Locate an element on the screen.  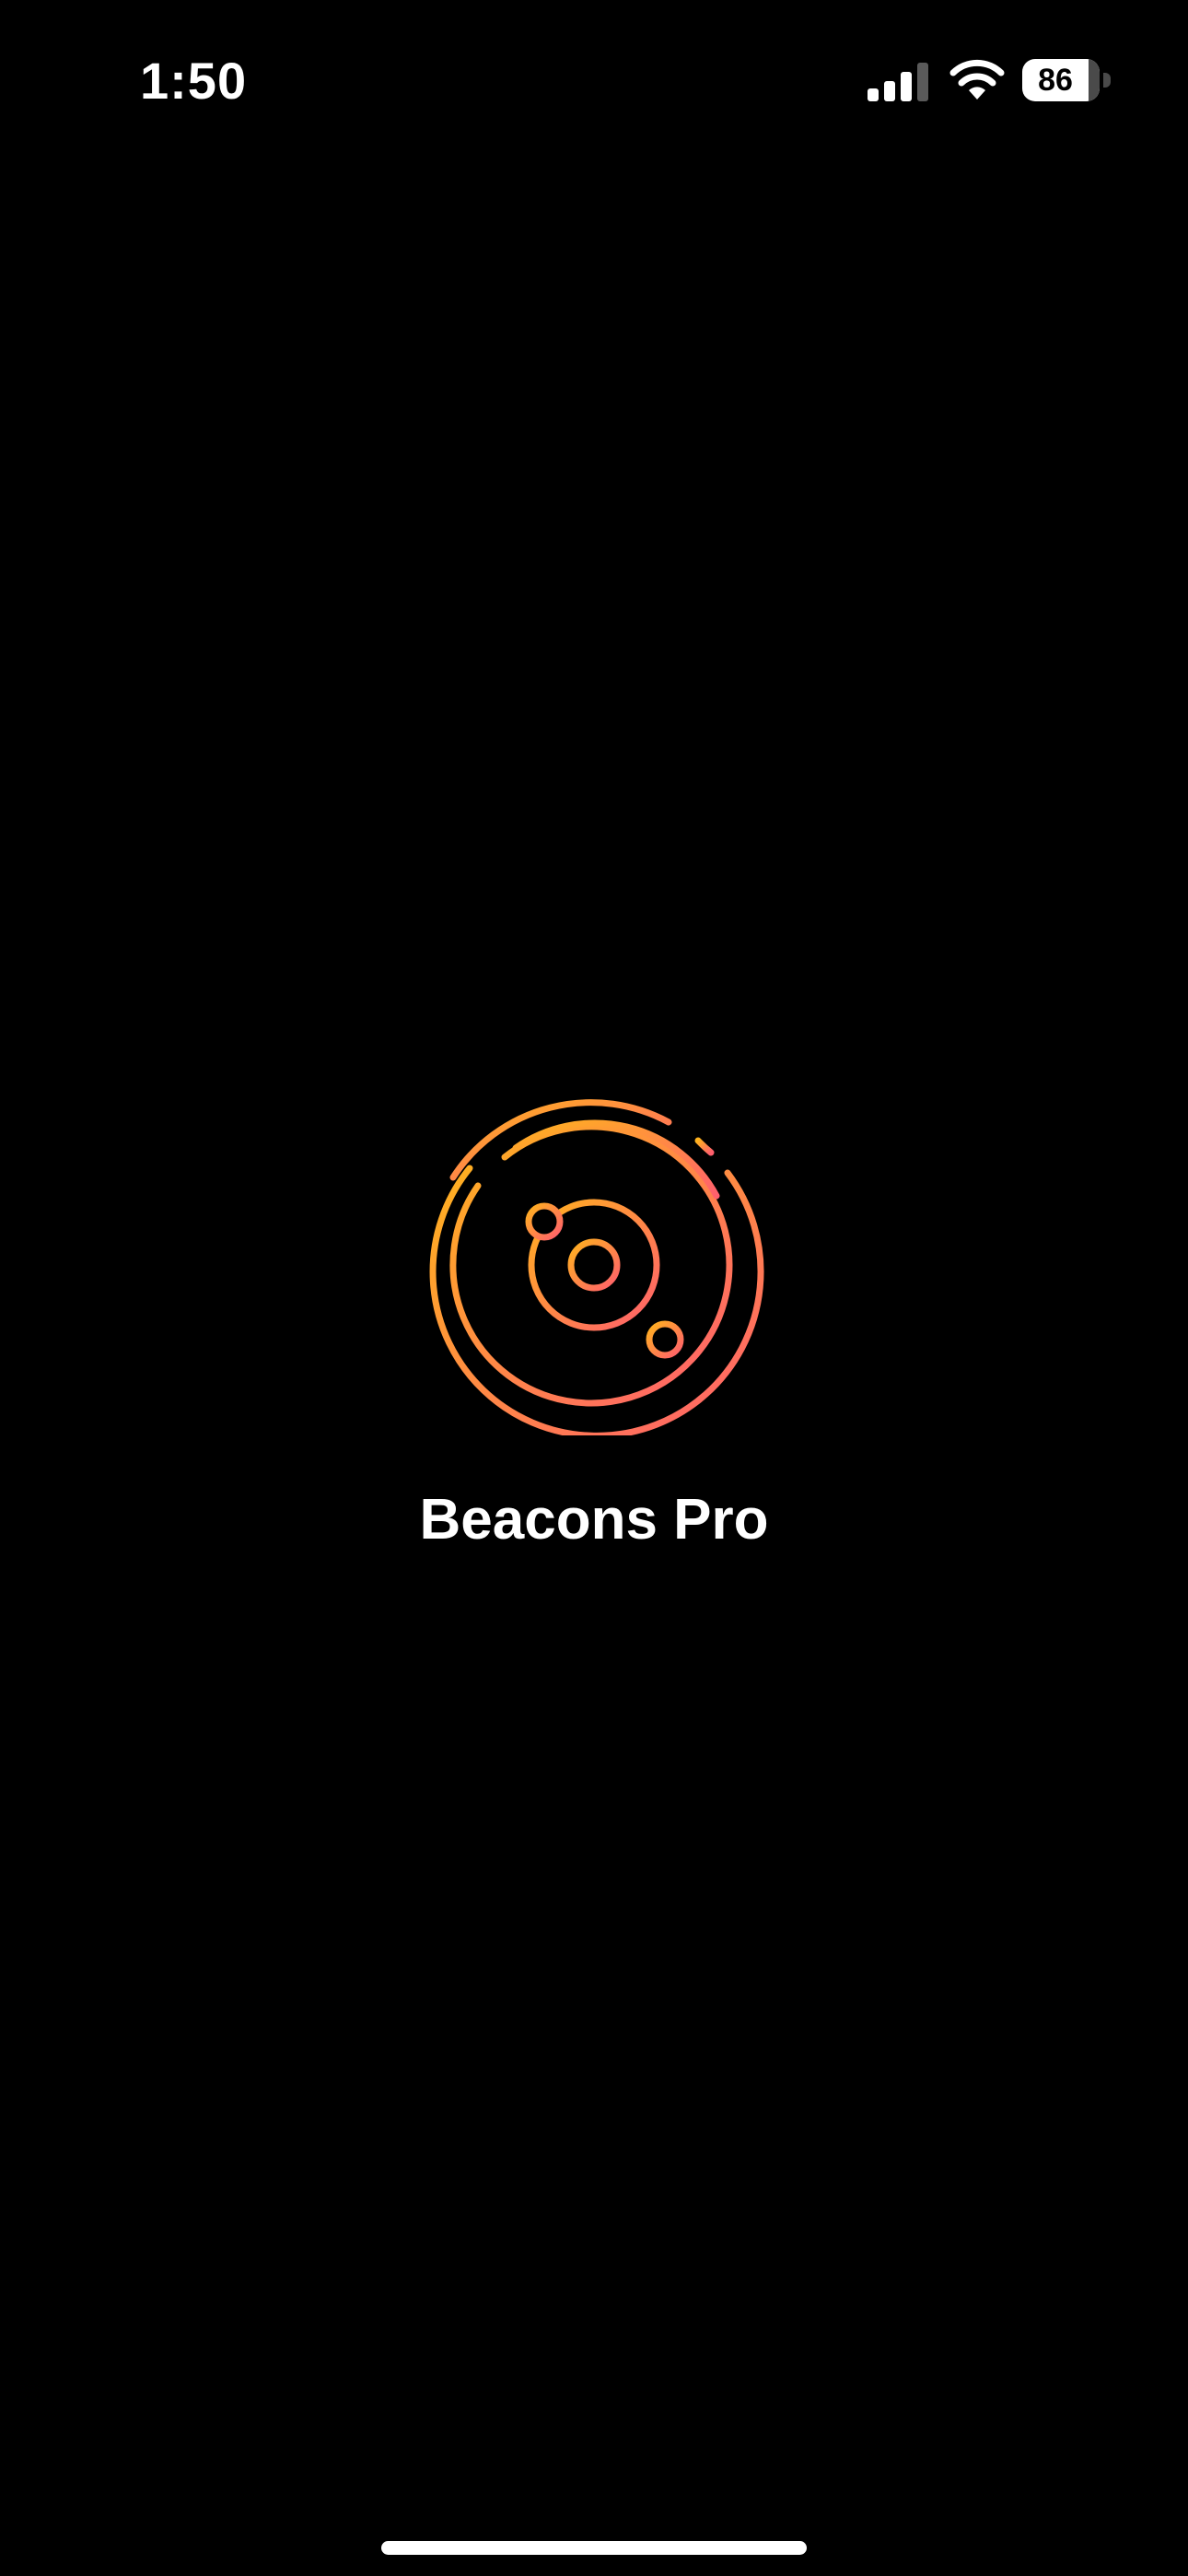
radar-center-ring is located at coordinates (594, 1265).